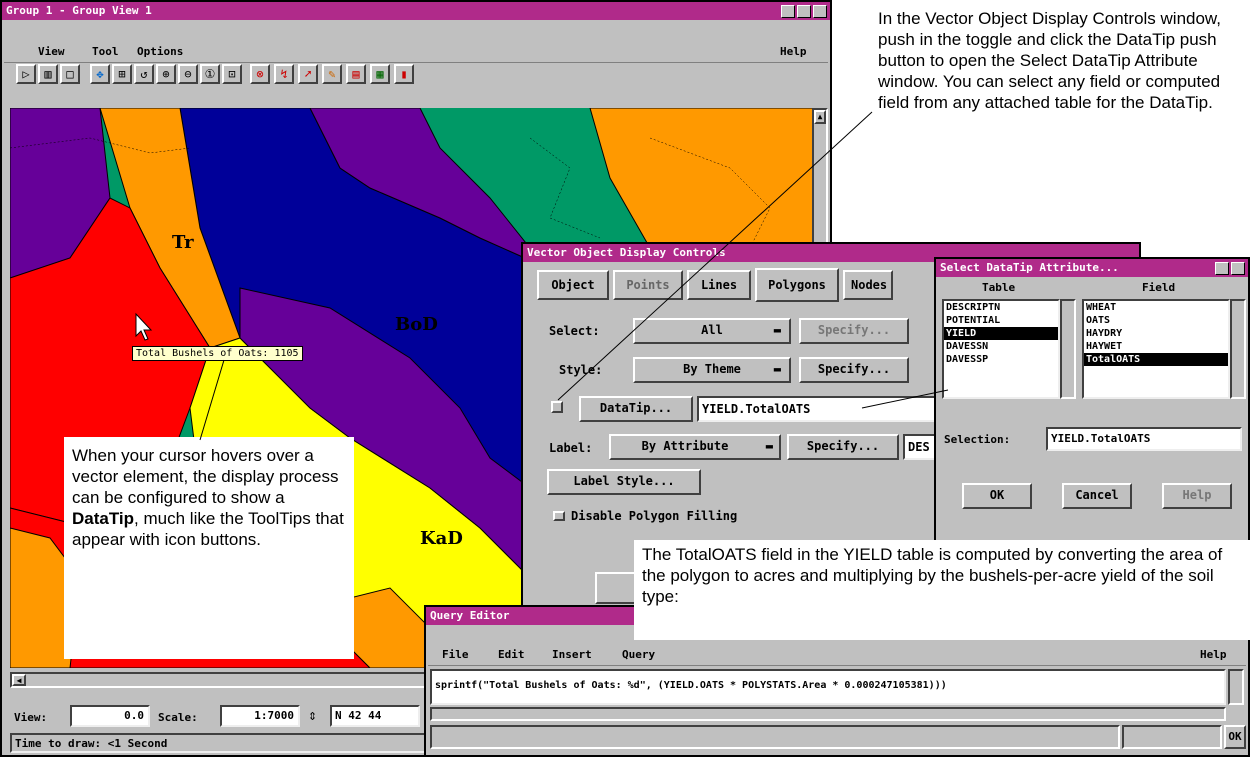  I want to click on layer-manager-icon: ▦, so click(380, 74).